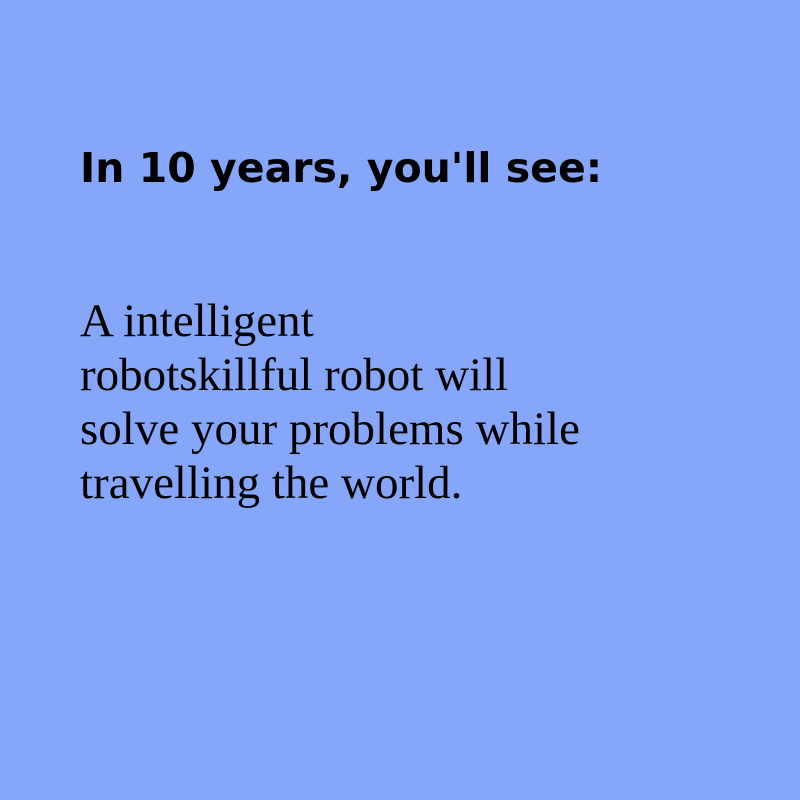  What do you see at coordinates (271, 483) in the screenshot?
I see `body-line-4: travelling the world.` at bounding box center [271, 483].